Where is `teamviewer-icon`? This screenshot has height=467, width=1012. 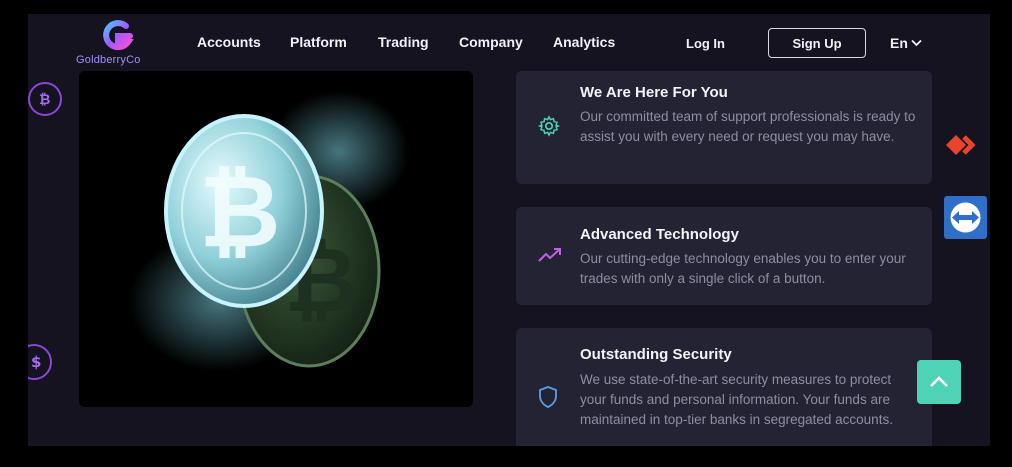 teamviewer-icon is located at coordinates (965, 217).